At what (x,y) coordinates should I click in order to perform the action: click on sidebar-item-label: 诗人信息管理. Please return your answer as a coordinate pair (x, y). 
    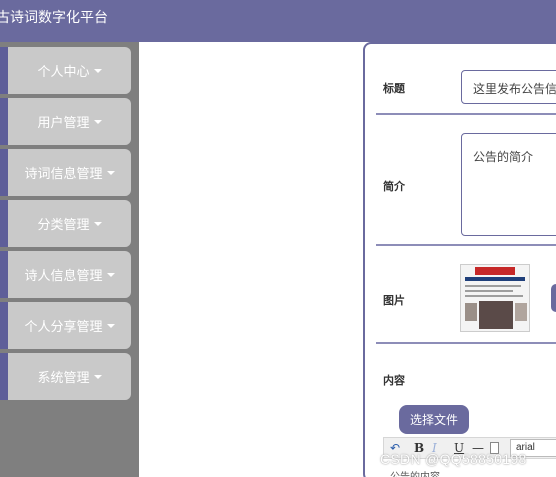
    Looking at the image, I should click on (63, 275).